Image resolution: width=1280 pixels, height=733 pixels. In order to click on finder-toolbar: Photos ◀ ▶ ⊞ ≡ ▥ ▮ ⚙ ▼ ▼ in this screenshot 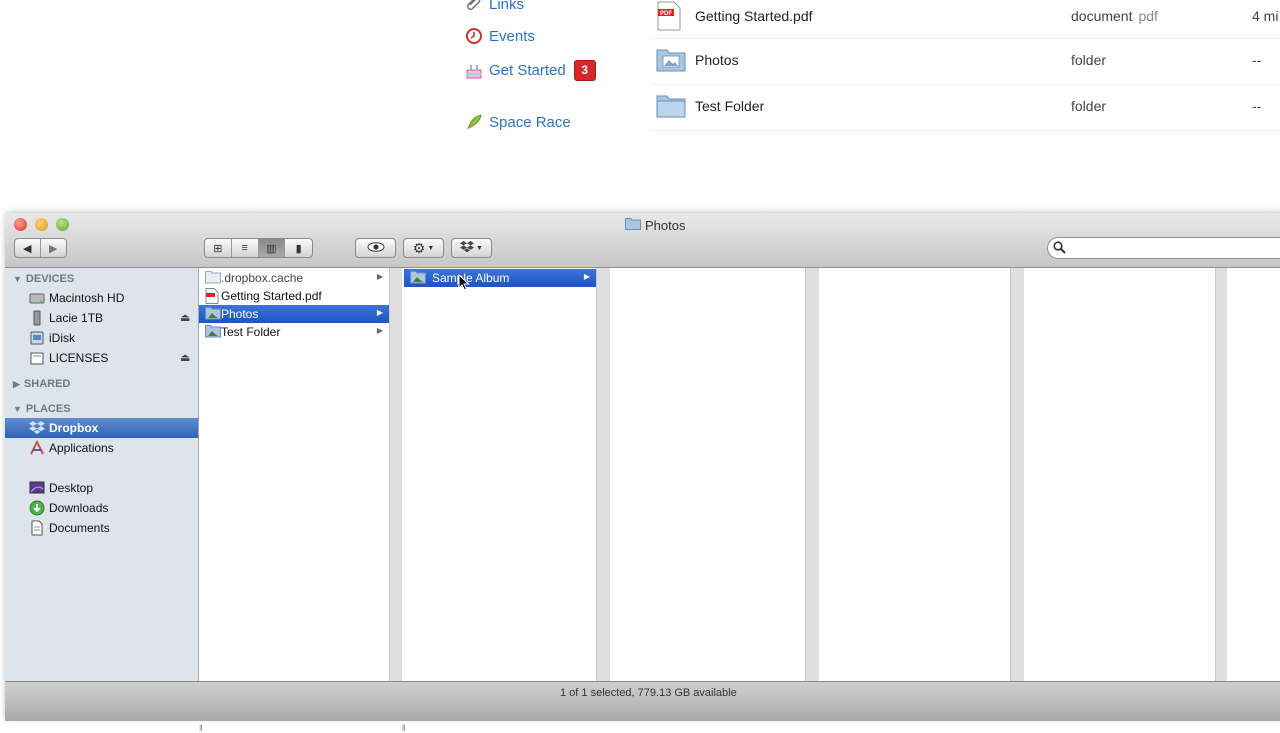, I will do `click(642, 240)`.